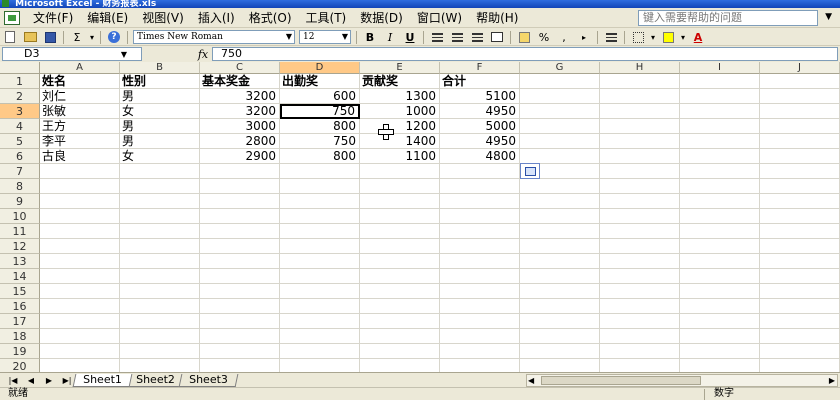  I want to click on scroll-right-icon: ▶, so click(832, 380).